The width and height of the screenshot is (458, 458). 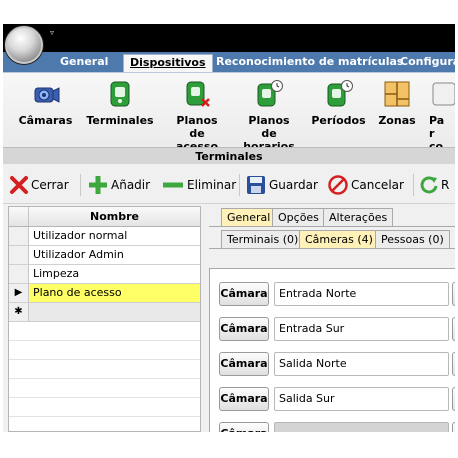 I want to click on table-row: Limpeza, so click(x=104, y=274).